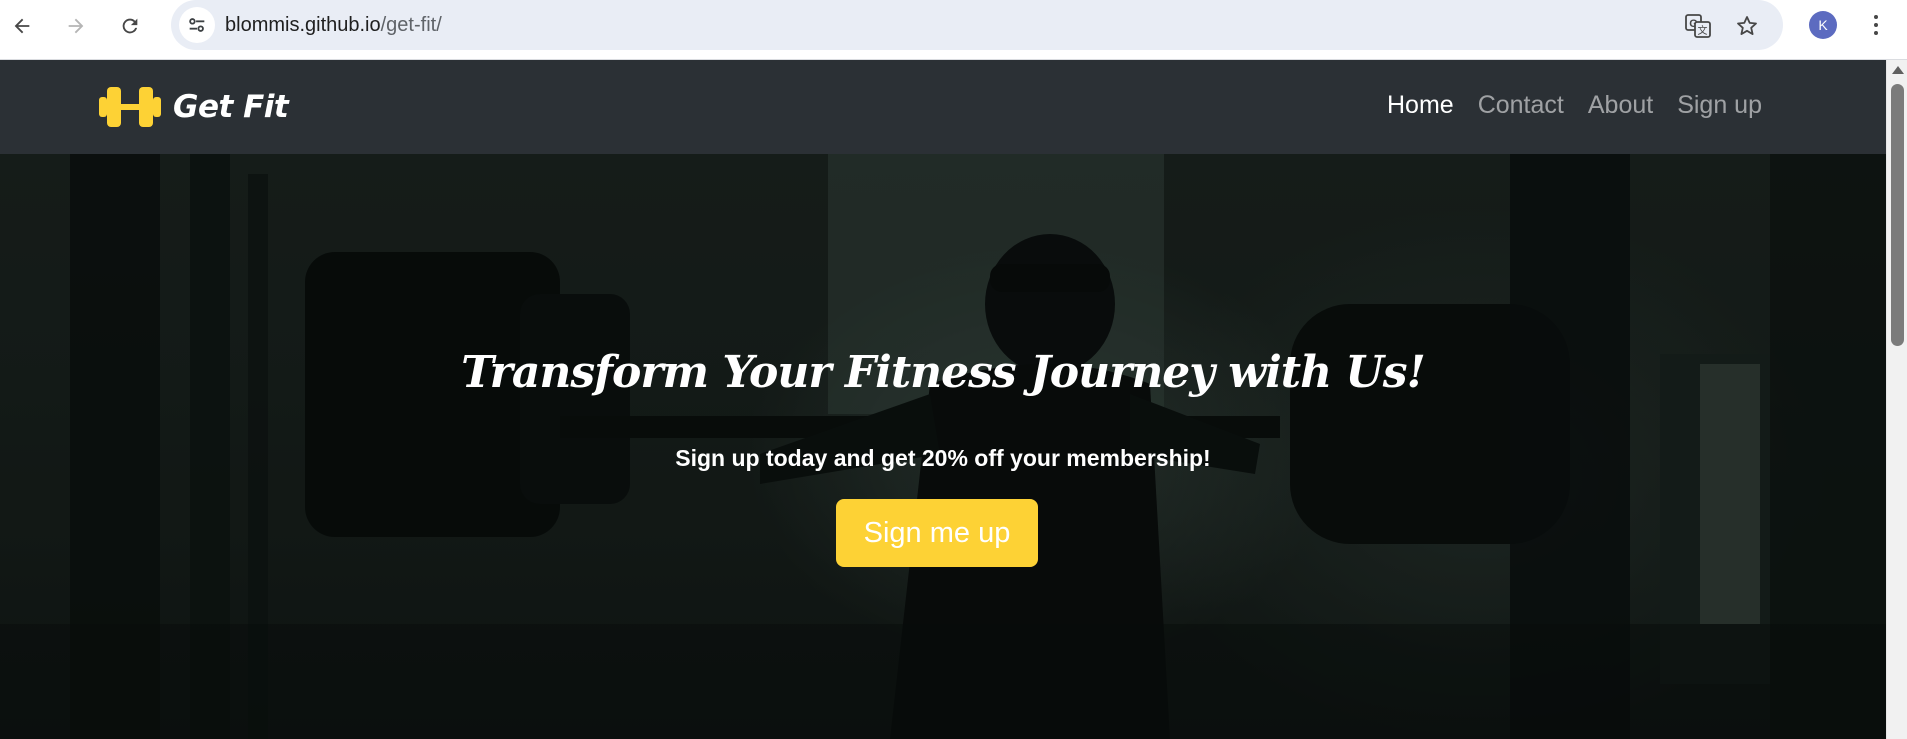 The height and width of the screenshot is (739, 1907). I want to click on reload-icon, so click(130, 26).